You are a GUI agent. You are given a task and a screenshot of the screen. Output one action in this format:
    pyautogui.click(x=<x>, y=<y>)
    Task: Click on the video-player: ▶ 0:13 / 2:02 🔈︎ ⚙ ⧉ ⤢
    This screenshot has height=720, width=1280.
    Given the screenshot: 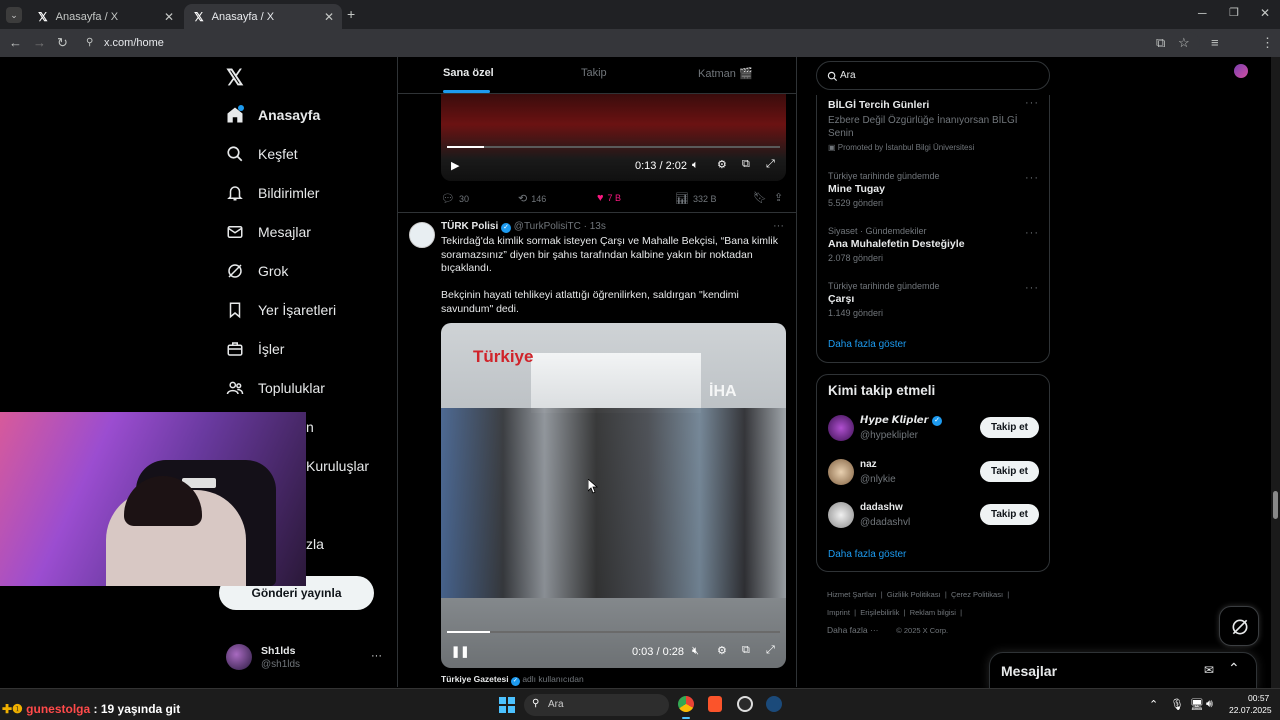 What is the action you would take?
    pyautogui.click(x=613, y=137)
    